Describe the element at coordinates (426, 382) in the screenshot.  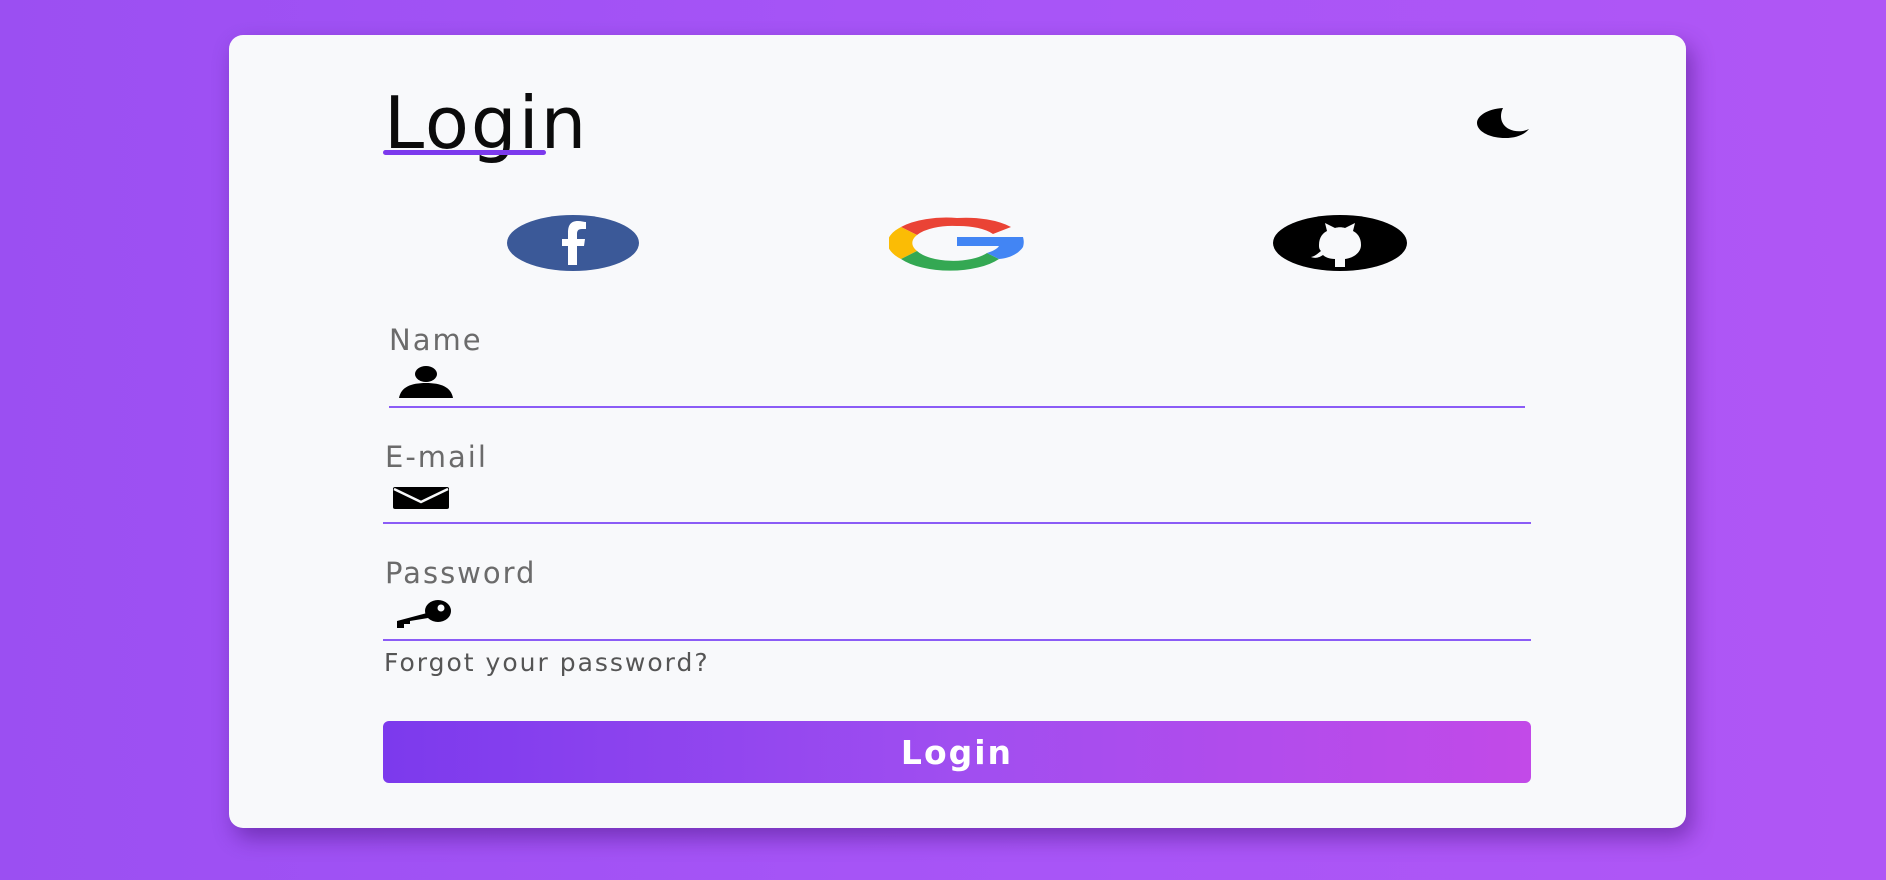
I see `user-icon` at that location.